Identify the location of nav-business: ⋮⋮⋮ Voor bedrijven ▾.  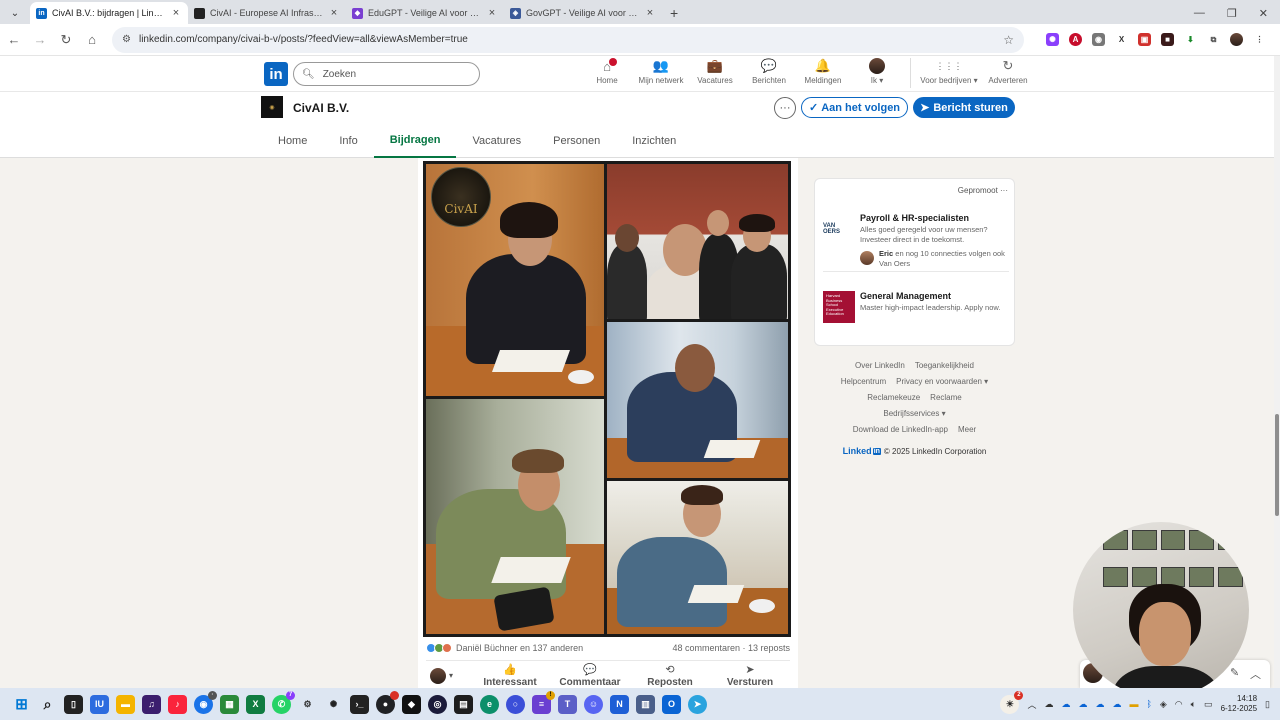
(949, 73).